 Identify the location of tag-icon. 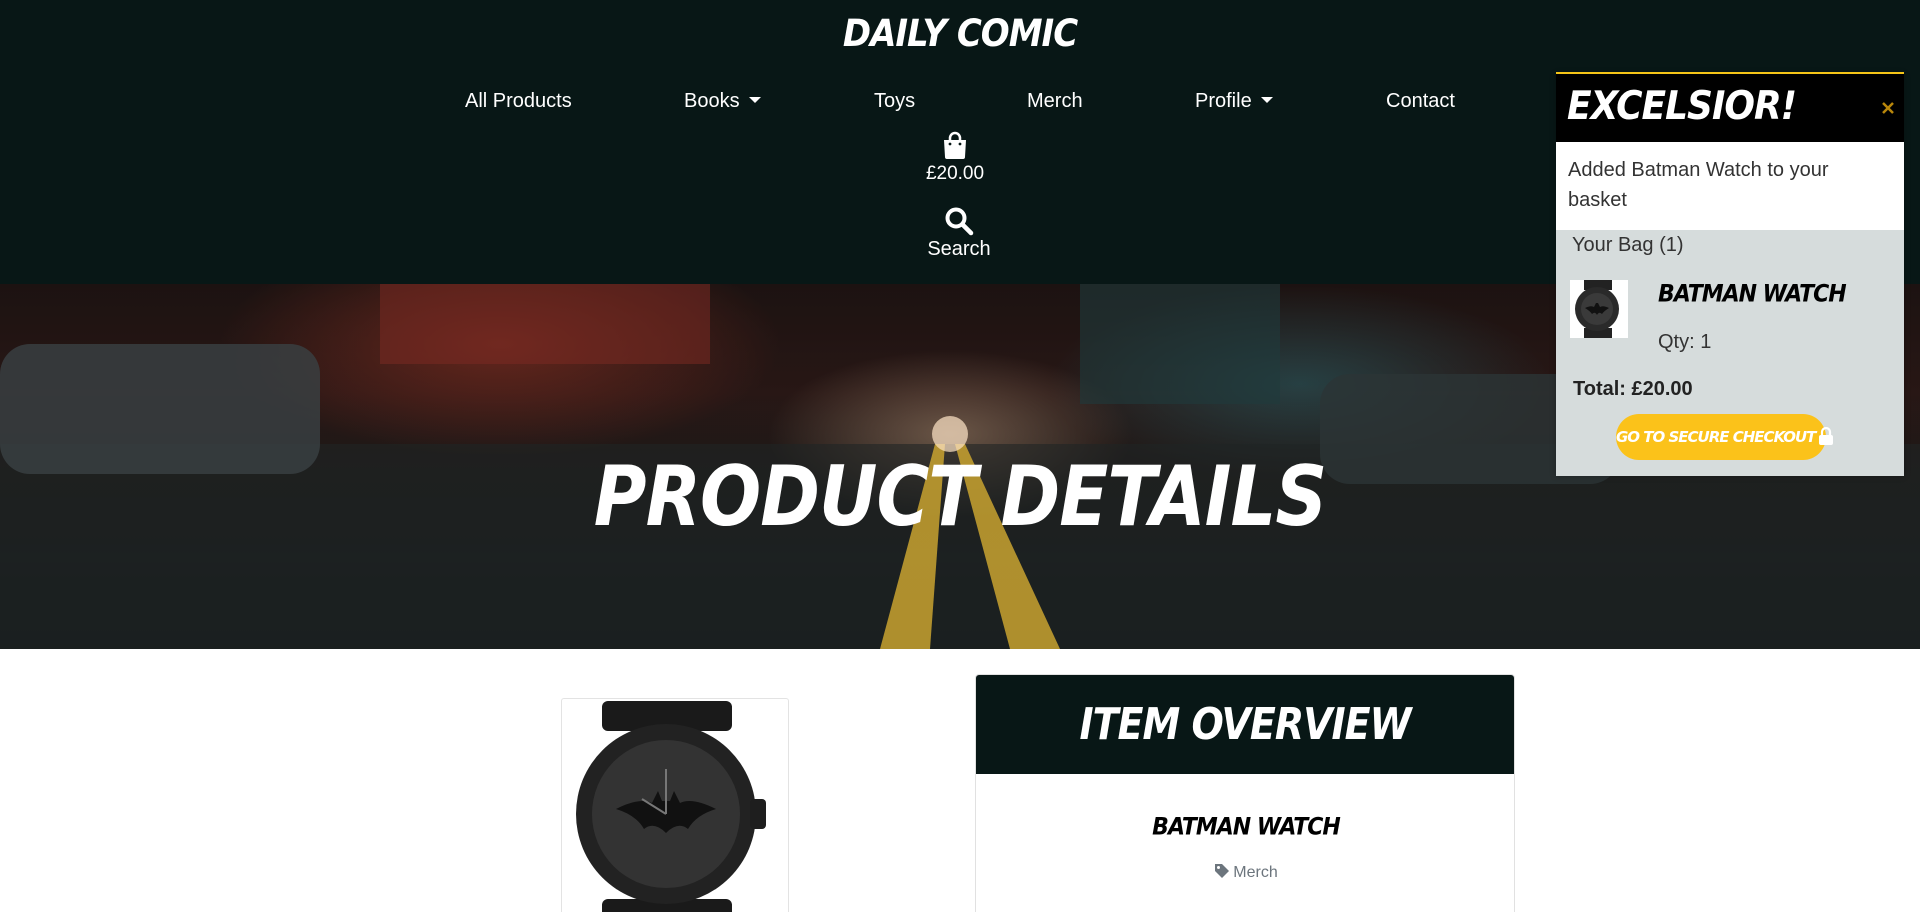
(1222, 871).